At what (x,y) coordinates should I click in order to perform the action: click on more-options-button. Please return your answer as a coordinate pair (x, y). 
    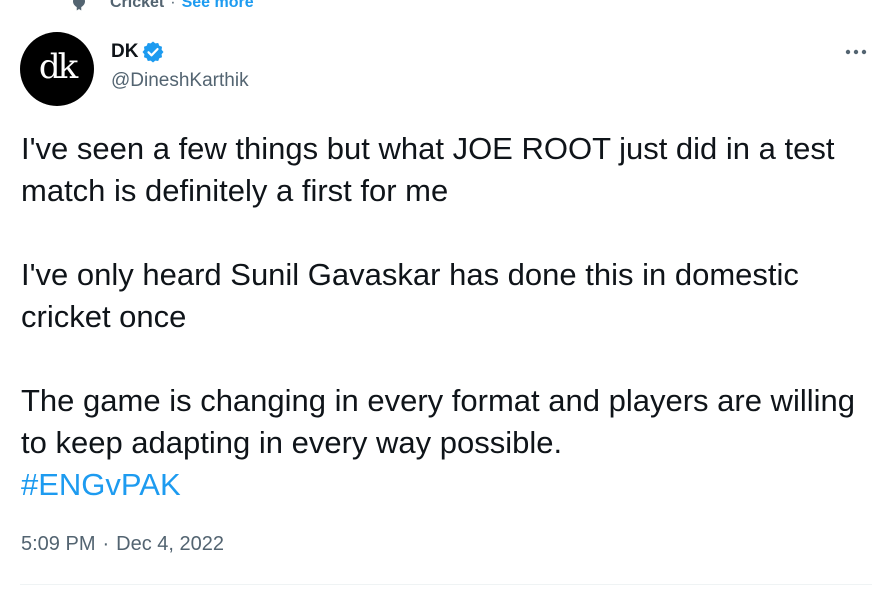
    Looking at the image, I should click on (856, 52).